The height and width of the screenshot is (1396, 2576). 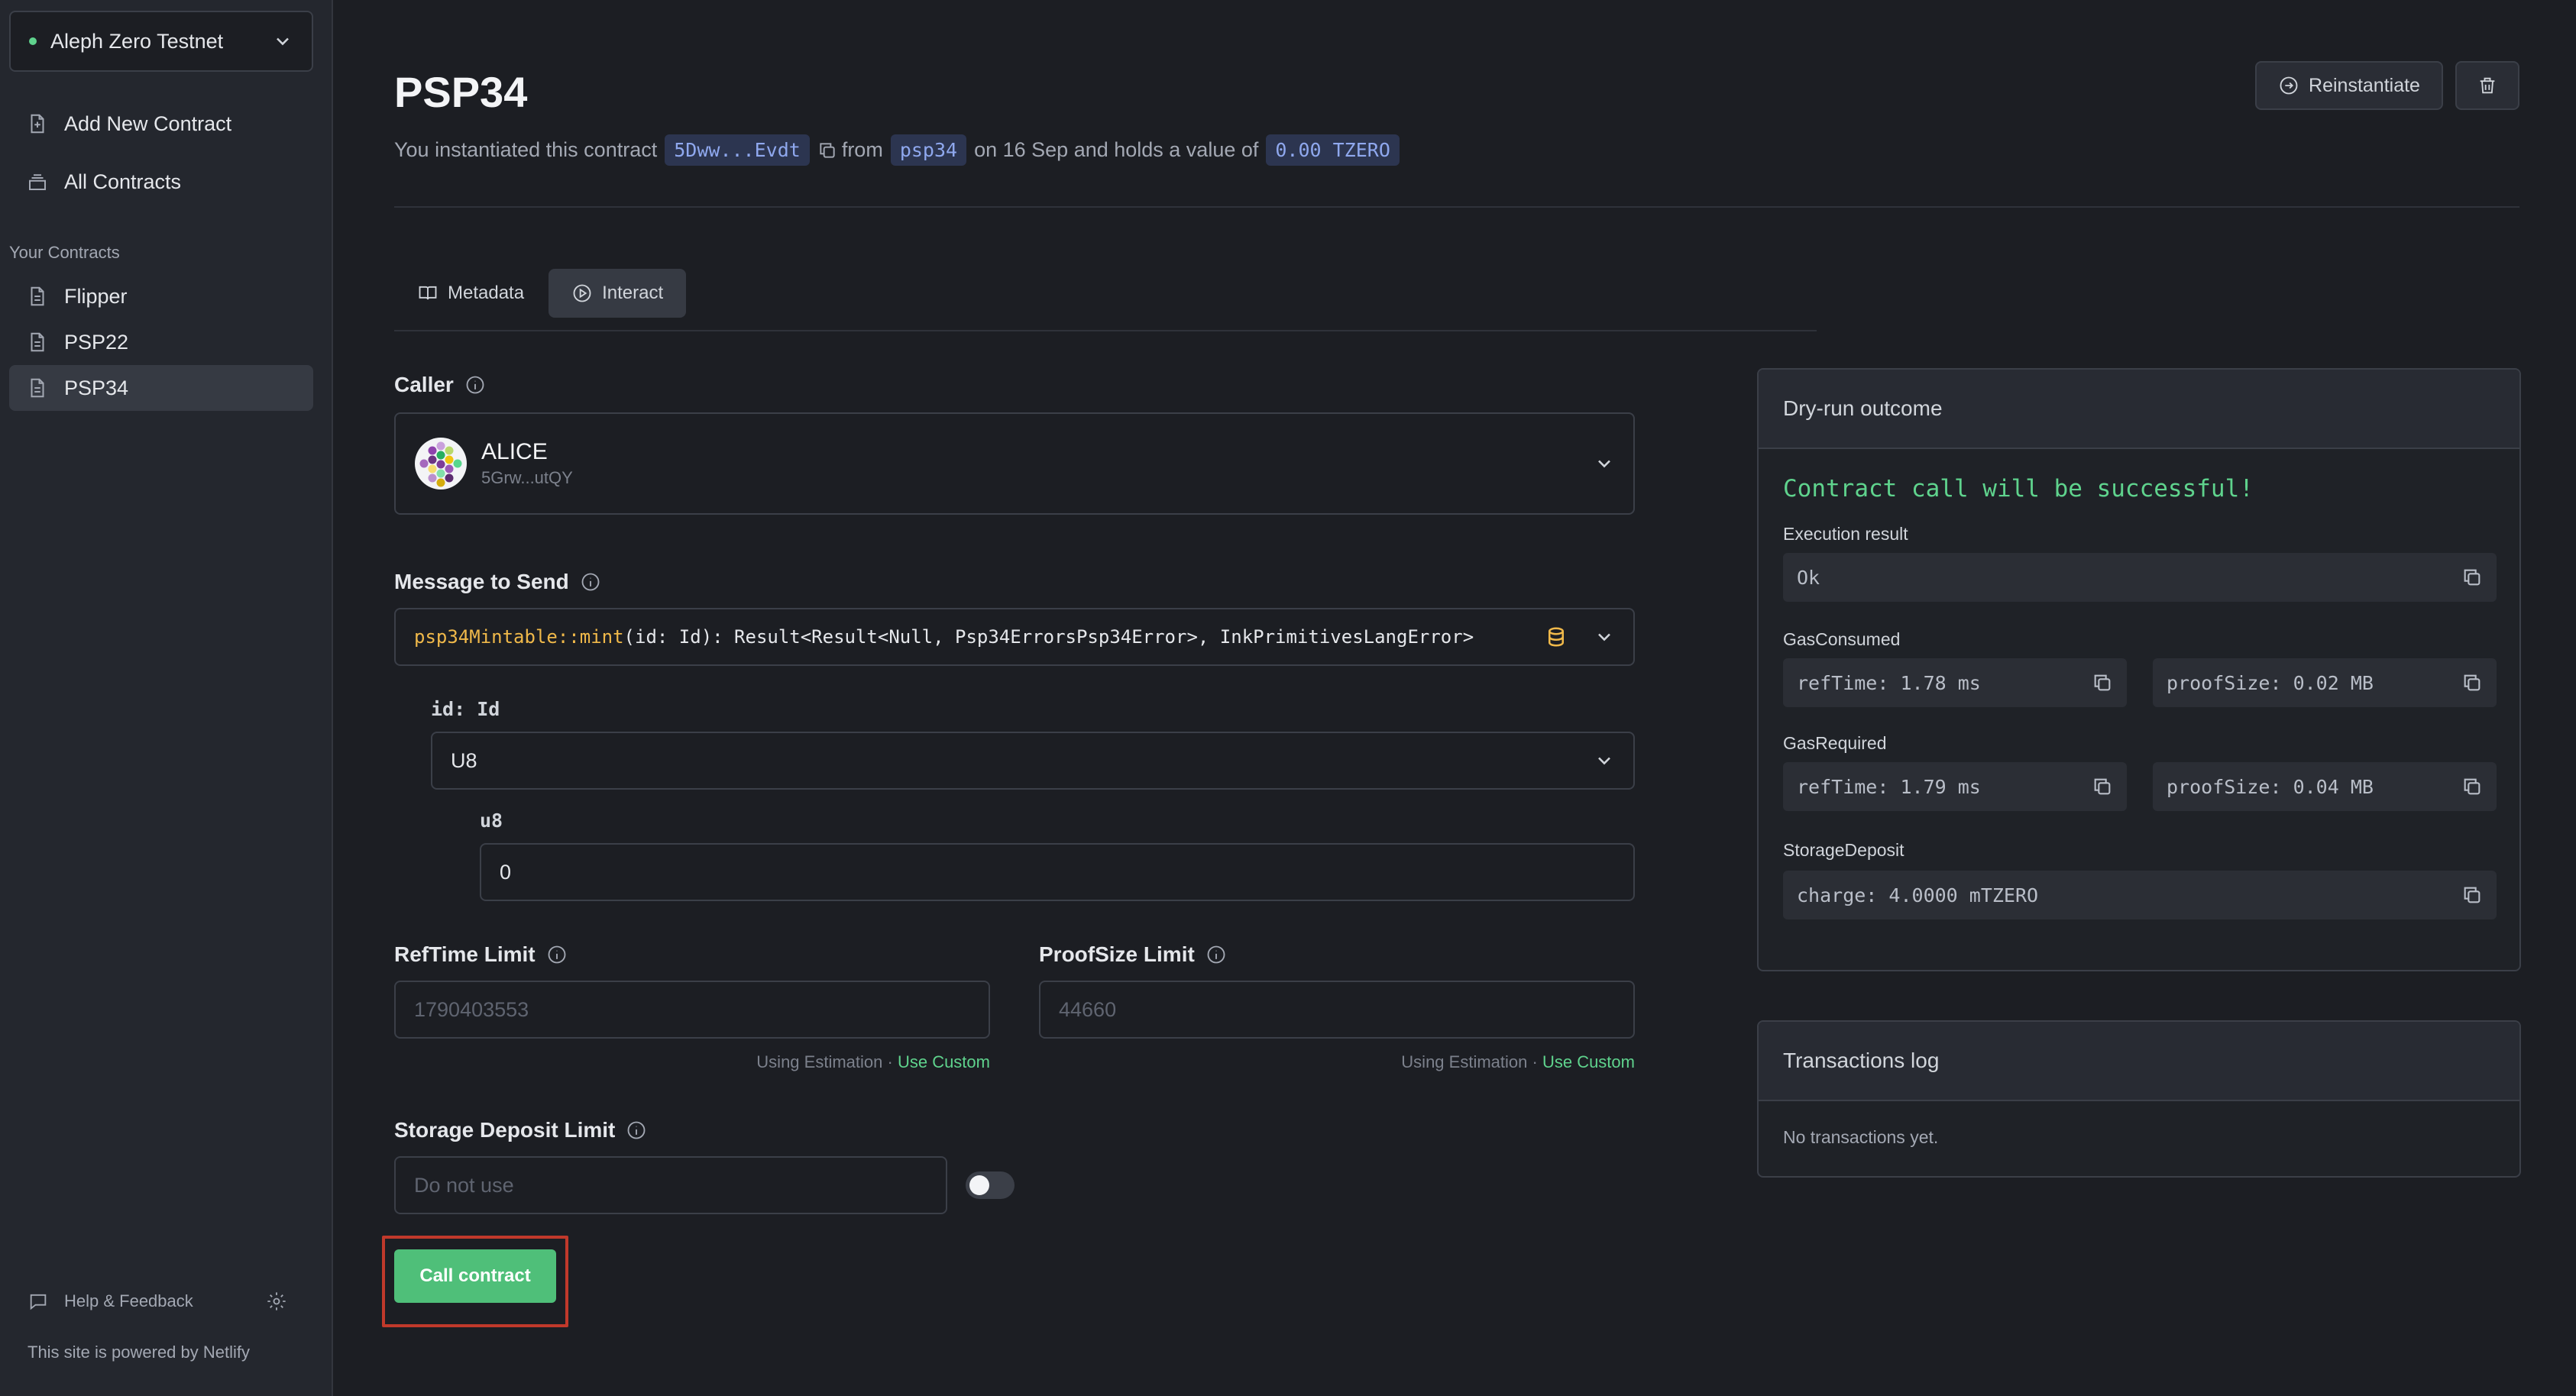 I want to click on sidebar-item-label: Flipper, so click(x=96, y=296).